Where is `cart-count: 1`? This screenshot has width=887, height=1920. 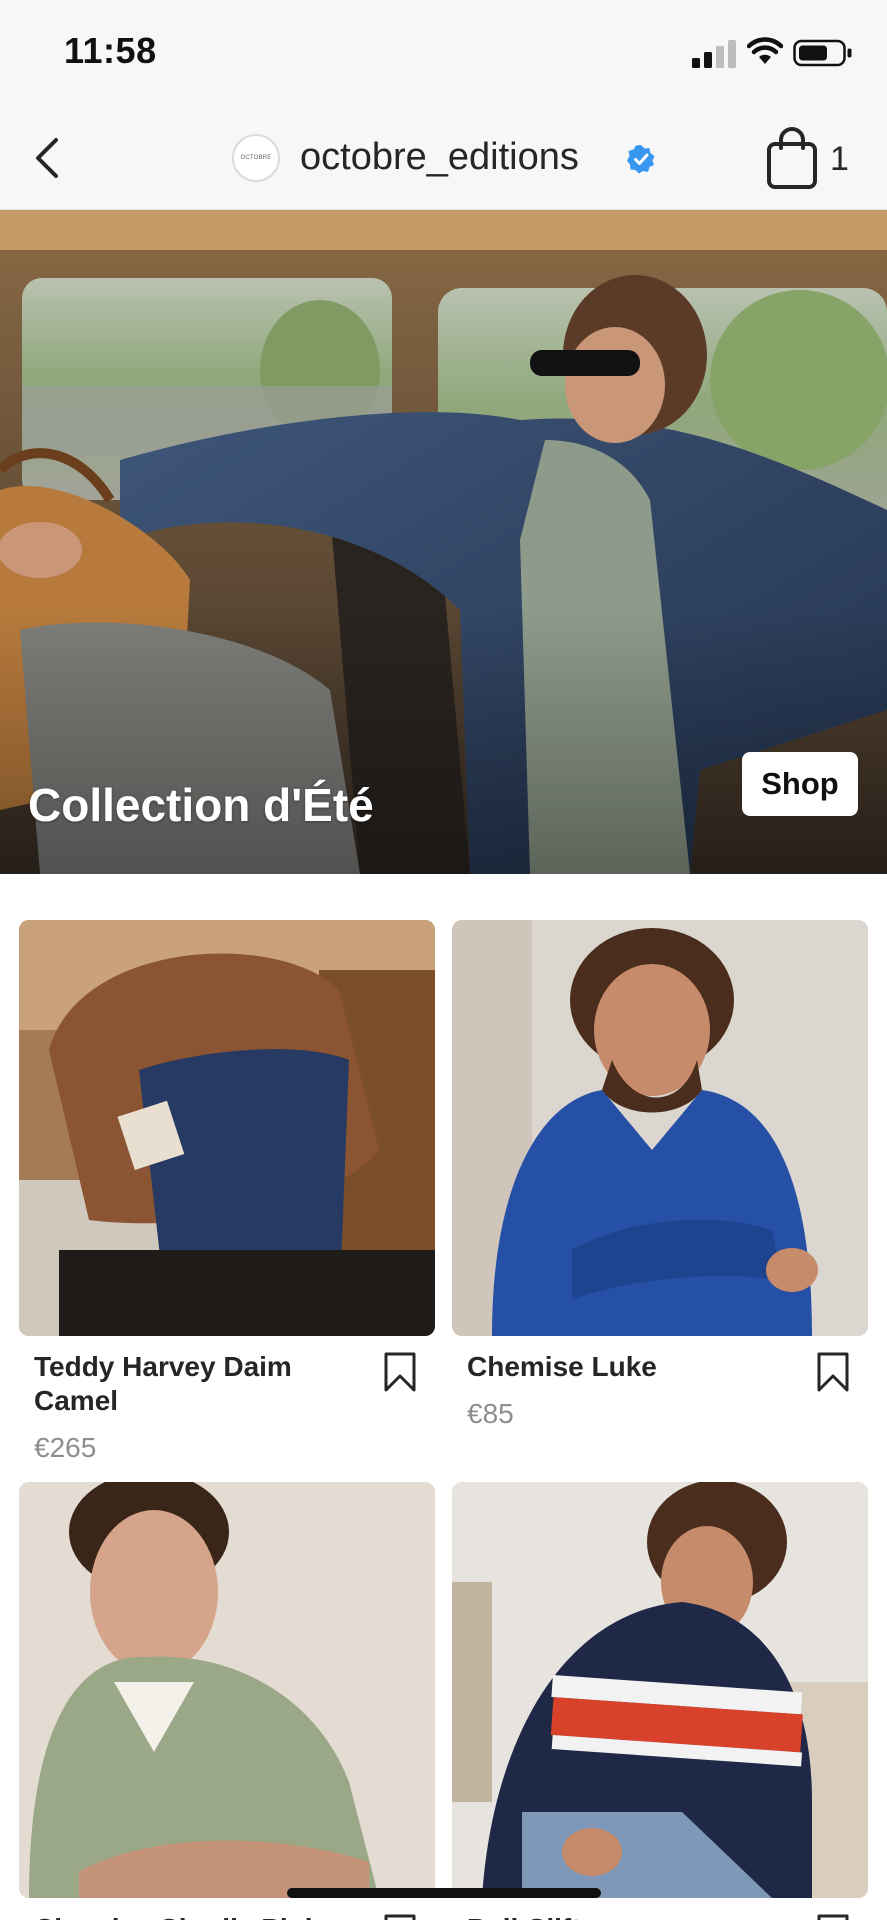 cart-count: 1 is located at coordinates (839, 159).